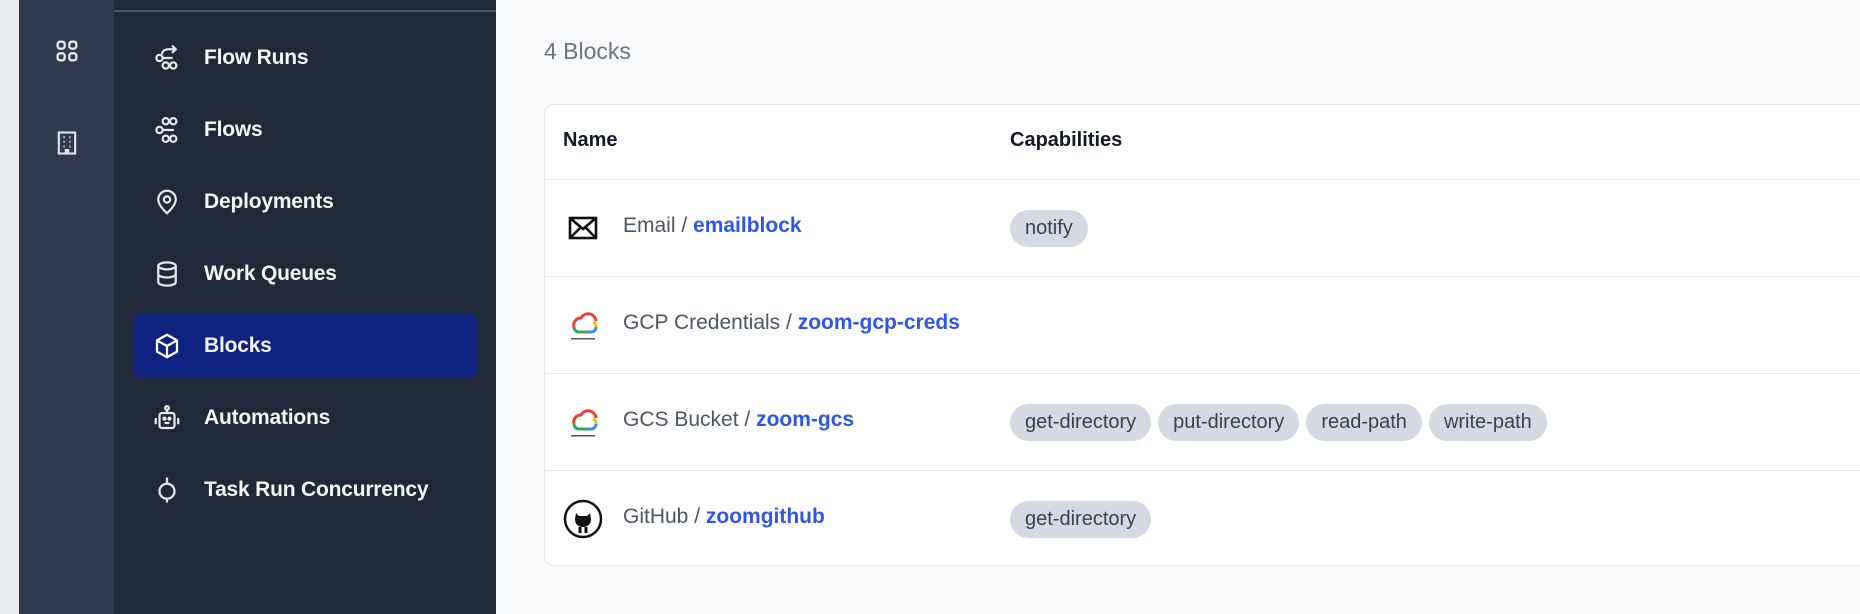  I want to click on sidebar-item-label: Flows, so click(233, 129).